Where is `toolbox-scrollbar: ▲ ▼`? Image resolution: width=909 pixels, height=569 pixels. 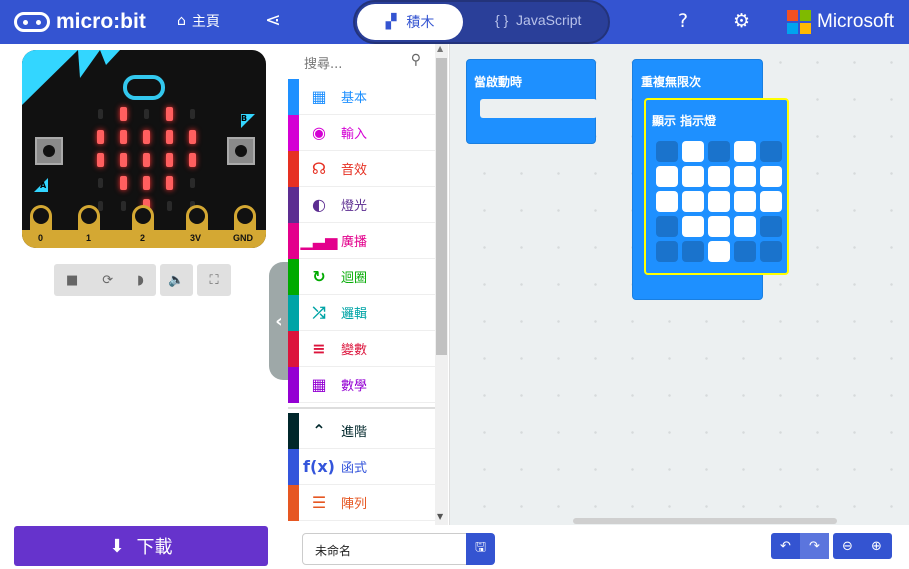
toolbox-scrollbar: ▲ ▼ is located at coordinates (441, 284).